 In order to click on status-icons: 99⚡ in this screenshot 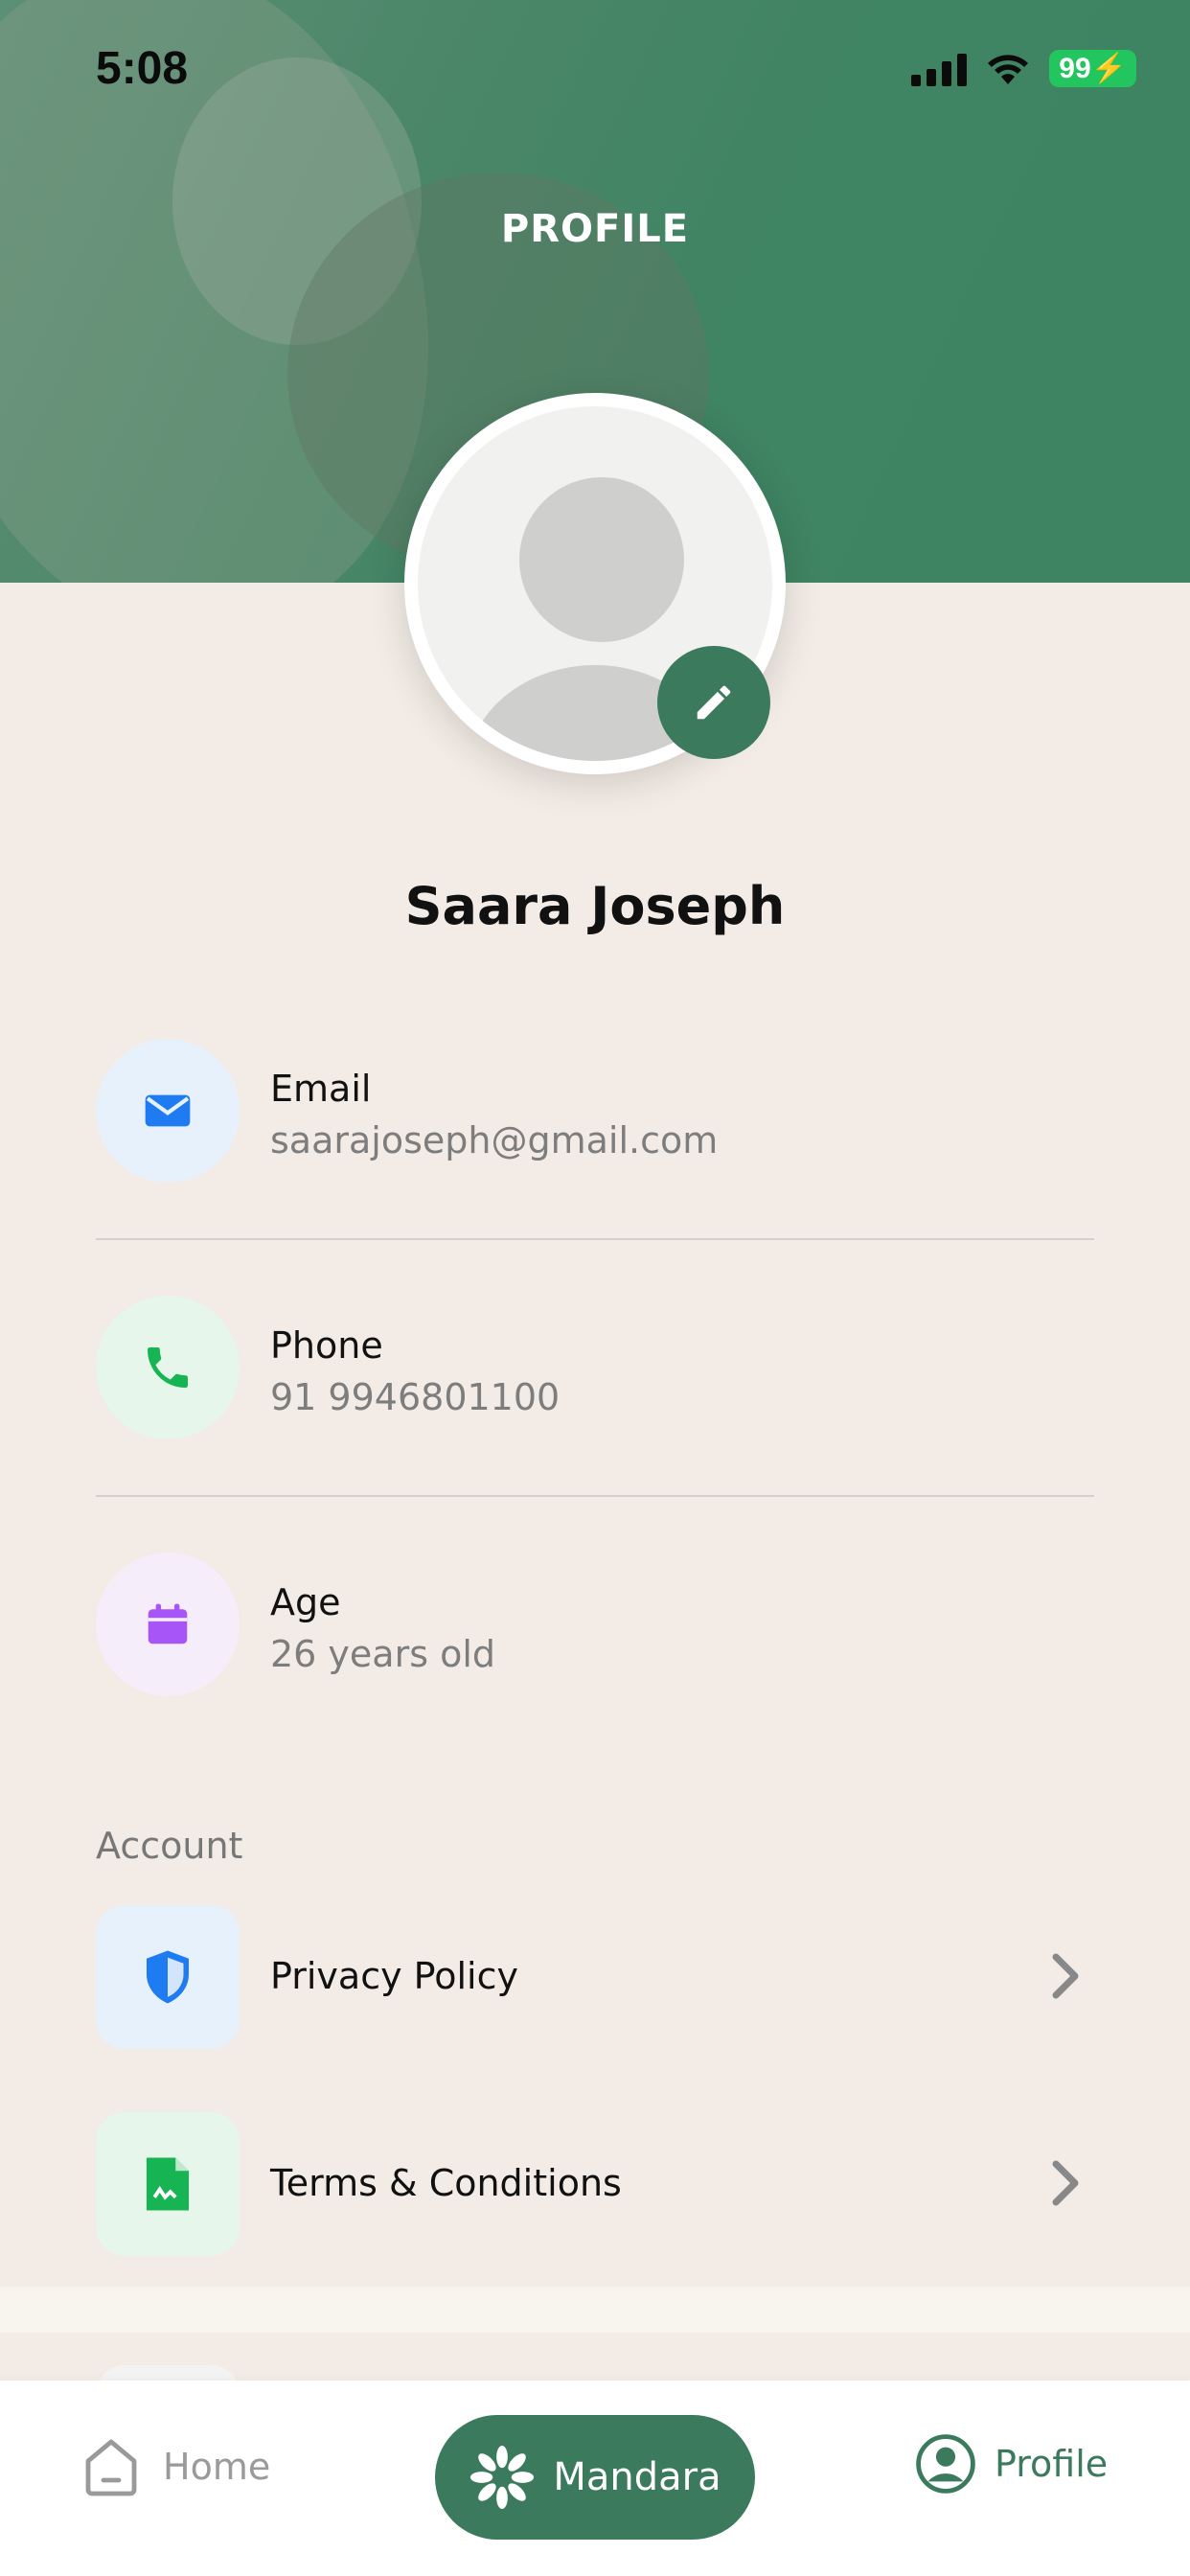, I will do `click(1023, 68)`.